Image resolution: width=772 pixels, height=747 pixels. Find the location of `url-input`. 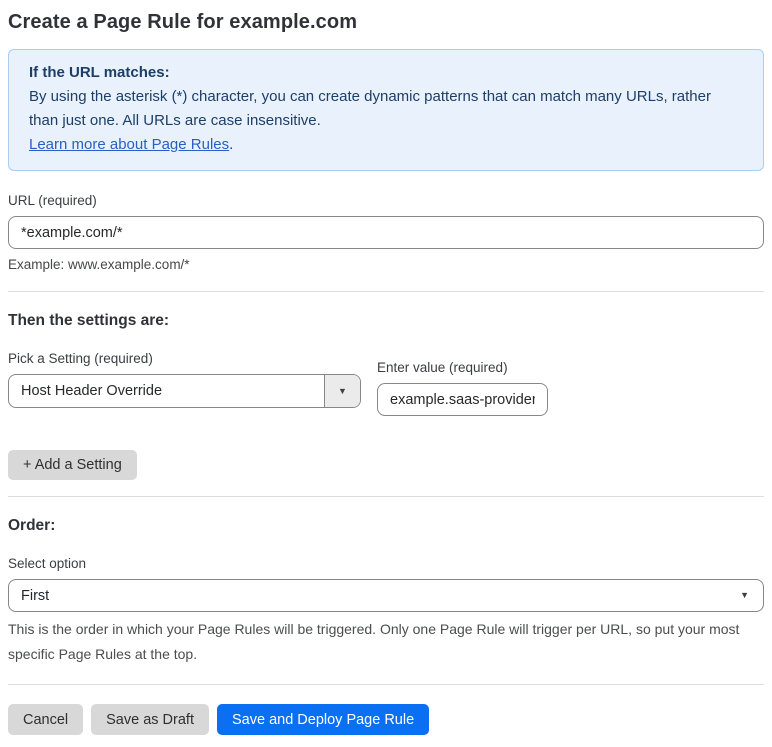

url-input is located at coordinates (386, 232).